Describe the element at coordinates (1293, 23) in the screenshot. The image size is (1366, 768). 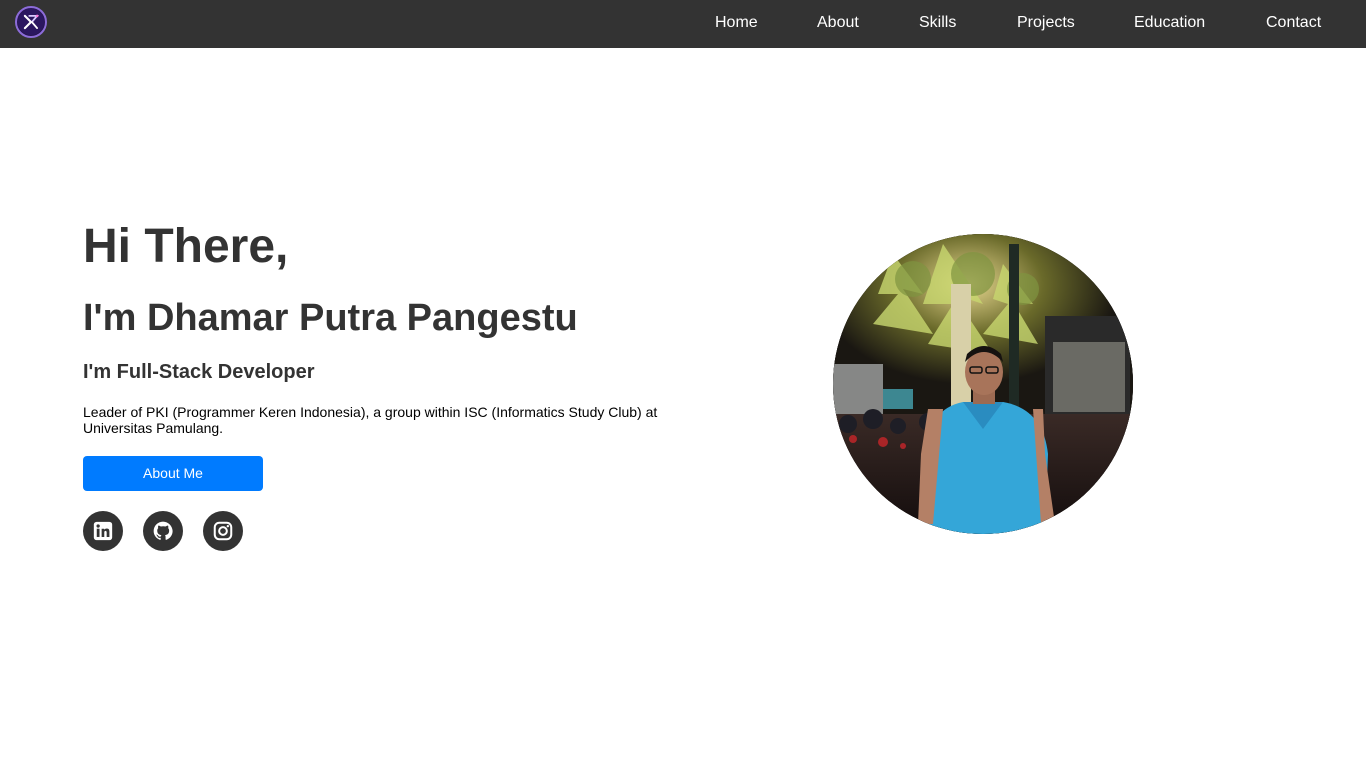
I see `nav-contact: Contact` at that location.